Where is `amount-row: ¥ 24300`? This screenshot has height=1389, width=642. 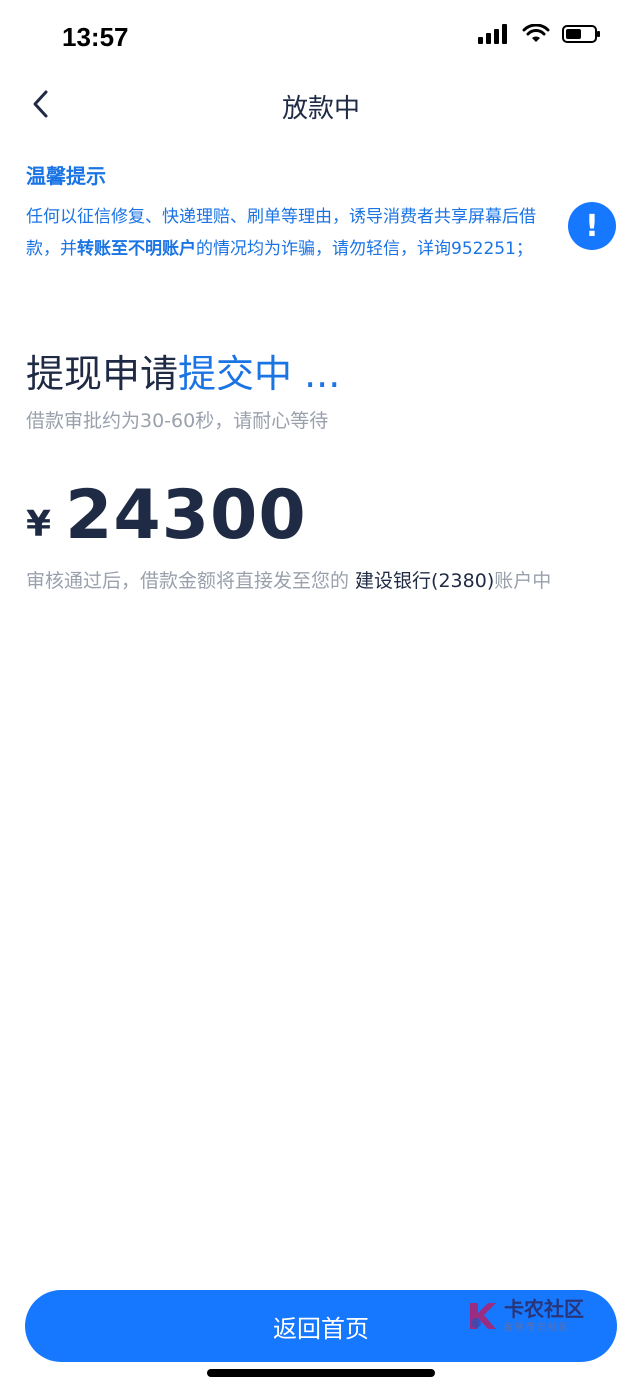
amount-row: ¥ 24300 is located at coordinates (166, 515).